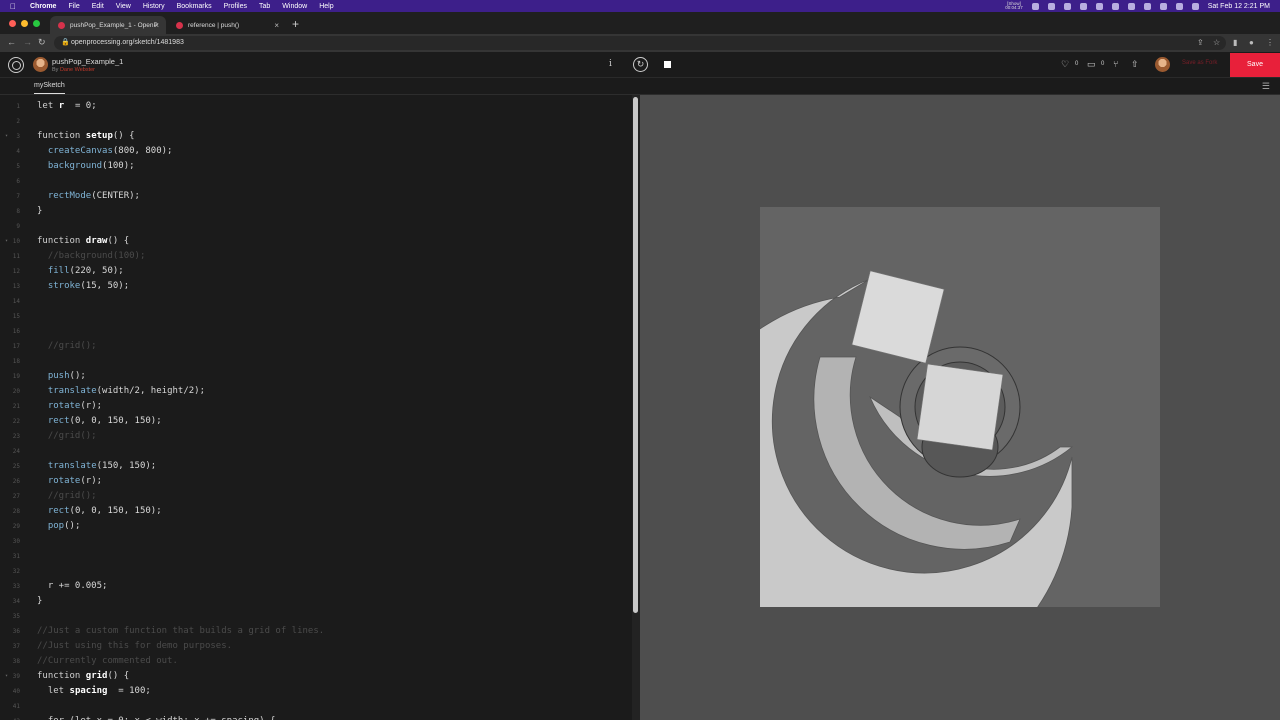  Describe the element at coordinates (1014, 5) in the screenshot. I see `recording-indicator: [Show] 00:04:37` at that location.